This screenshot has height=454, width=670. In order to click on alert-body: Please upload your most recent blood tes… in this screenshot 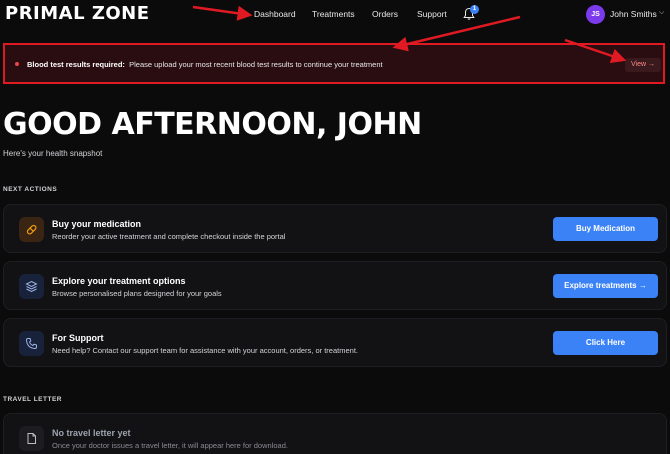, I will do `click(256, 64)`.